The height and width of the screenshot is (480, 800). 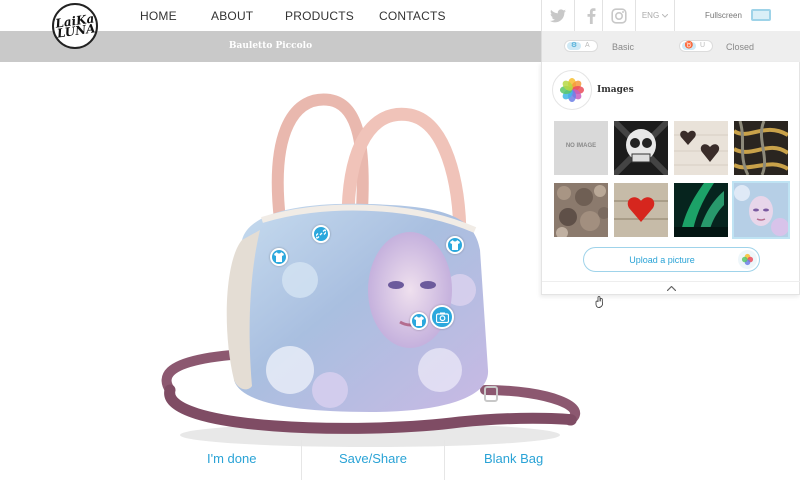 I want to click on brand-logo-text: LaiKa LUNA, so click(x=75, y=26).